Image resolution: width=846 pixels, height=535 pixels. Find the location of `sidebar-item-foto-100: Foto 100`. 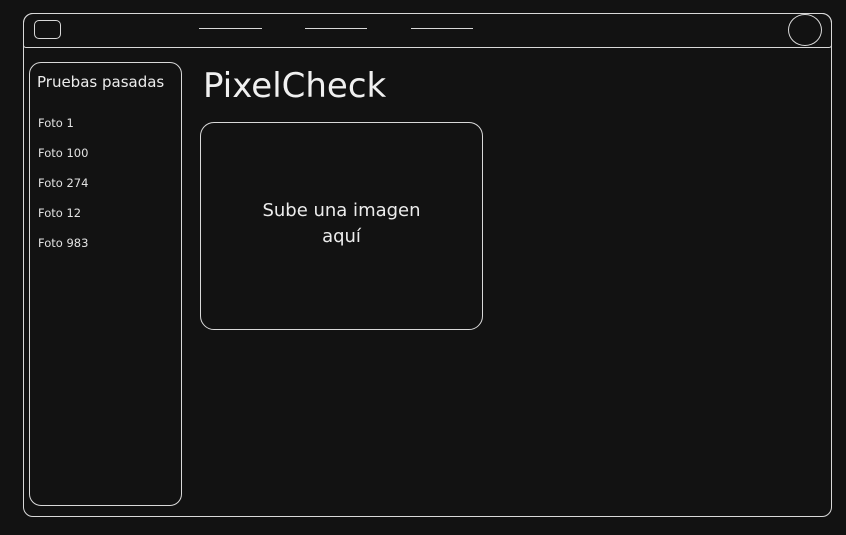

sidebar-item-foto-100: Foto 100 is located at coordinates (63, 161).